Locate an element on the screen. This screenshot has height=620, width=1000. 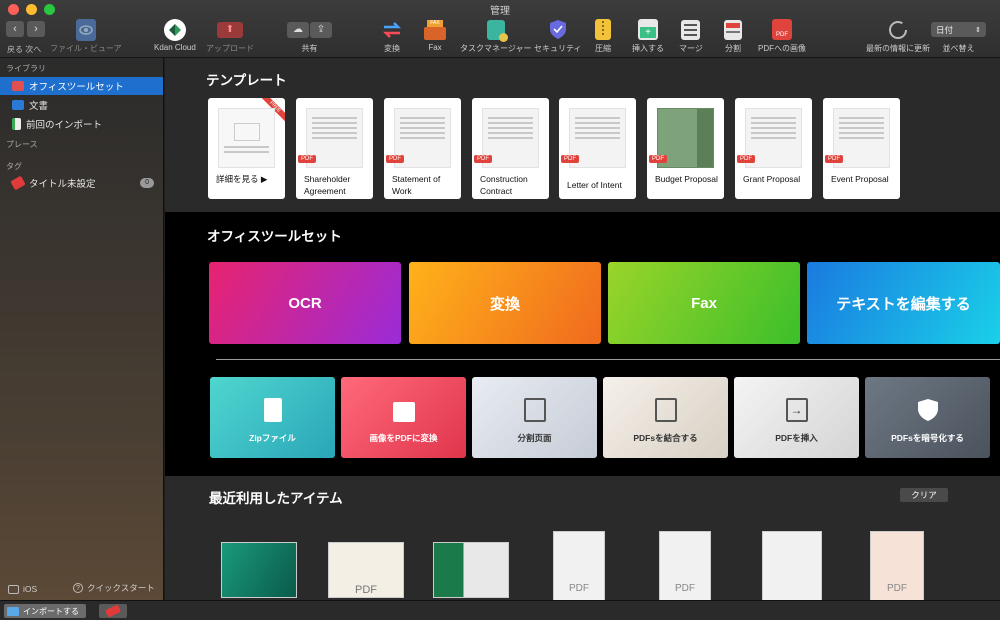
template-card: PDF Letter of Intent is located at coordinates (597, 148).